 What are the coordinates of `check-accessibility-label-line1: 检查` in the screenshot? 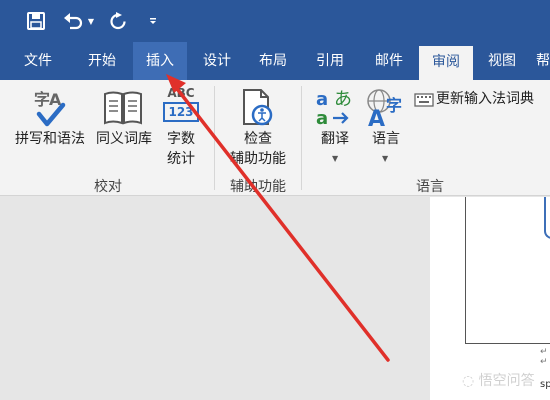 It's located at (258, 139).